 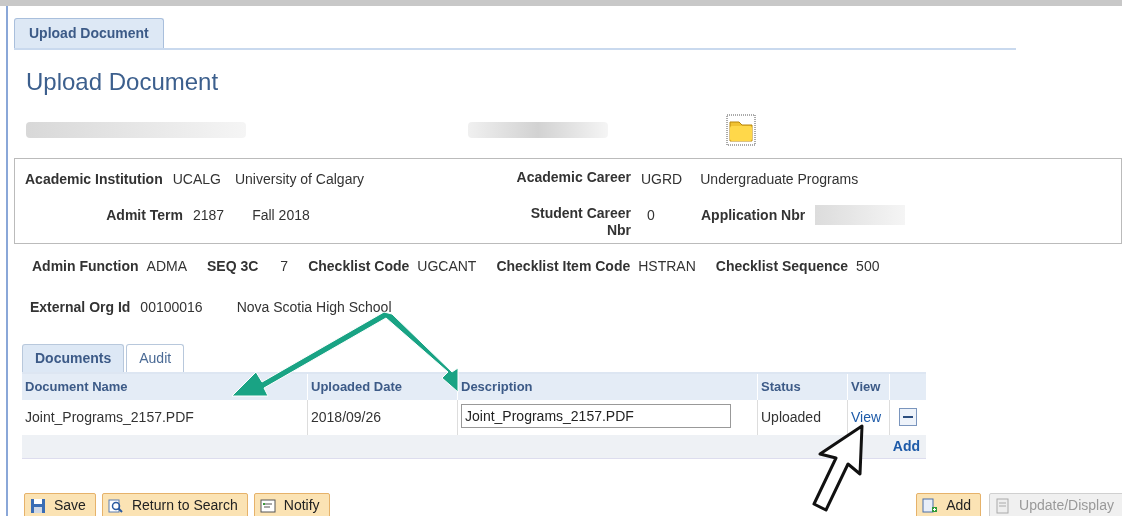 I want to click on column-header: Status, so click(x=803, y=387).